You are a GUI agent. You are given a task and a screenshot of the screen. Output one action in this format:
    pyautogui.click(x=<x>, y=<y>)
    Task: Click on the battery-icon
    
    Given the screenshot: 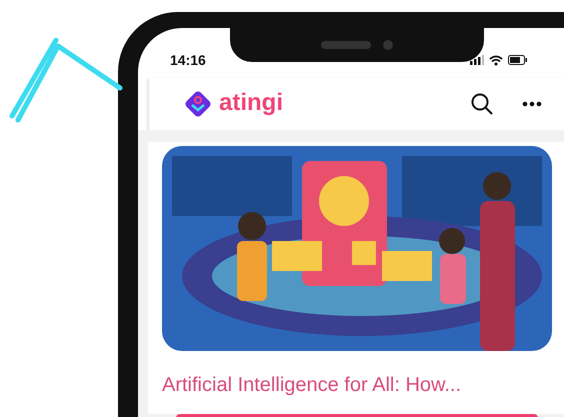 What is the action you would take?
    pyautogui.click(x=518, y=60)
    